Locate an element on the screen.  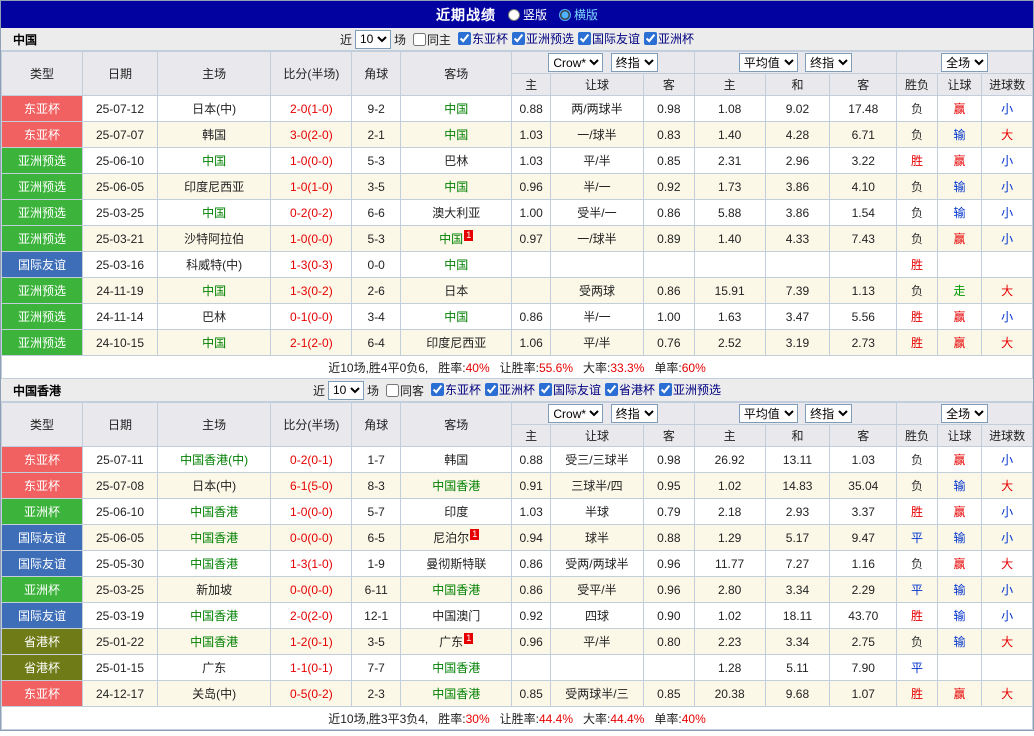
team-name: 韩国 is located at coordinates (214, 135).